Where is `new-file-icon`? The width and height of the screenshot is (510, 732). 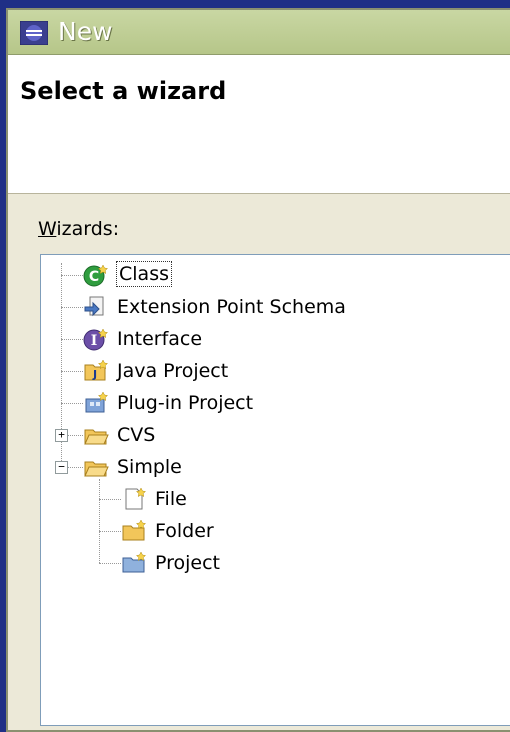 new-file-icon is located at coordinates (136, 498).